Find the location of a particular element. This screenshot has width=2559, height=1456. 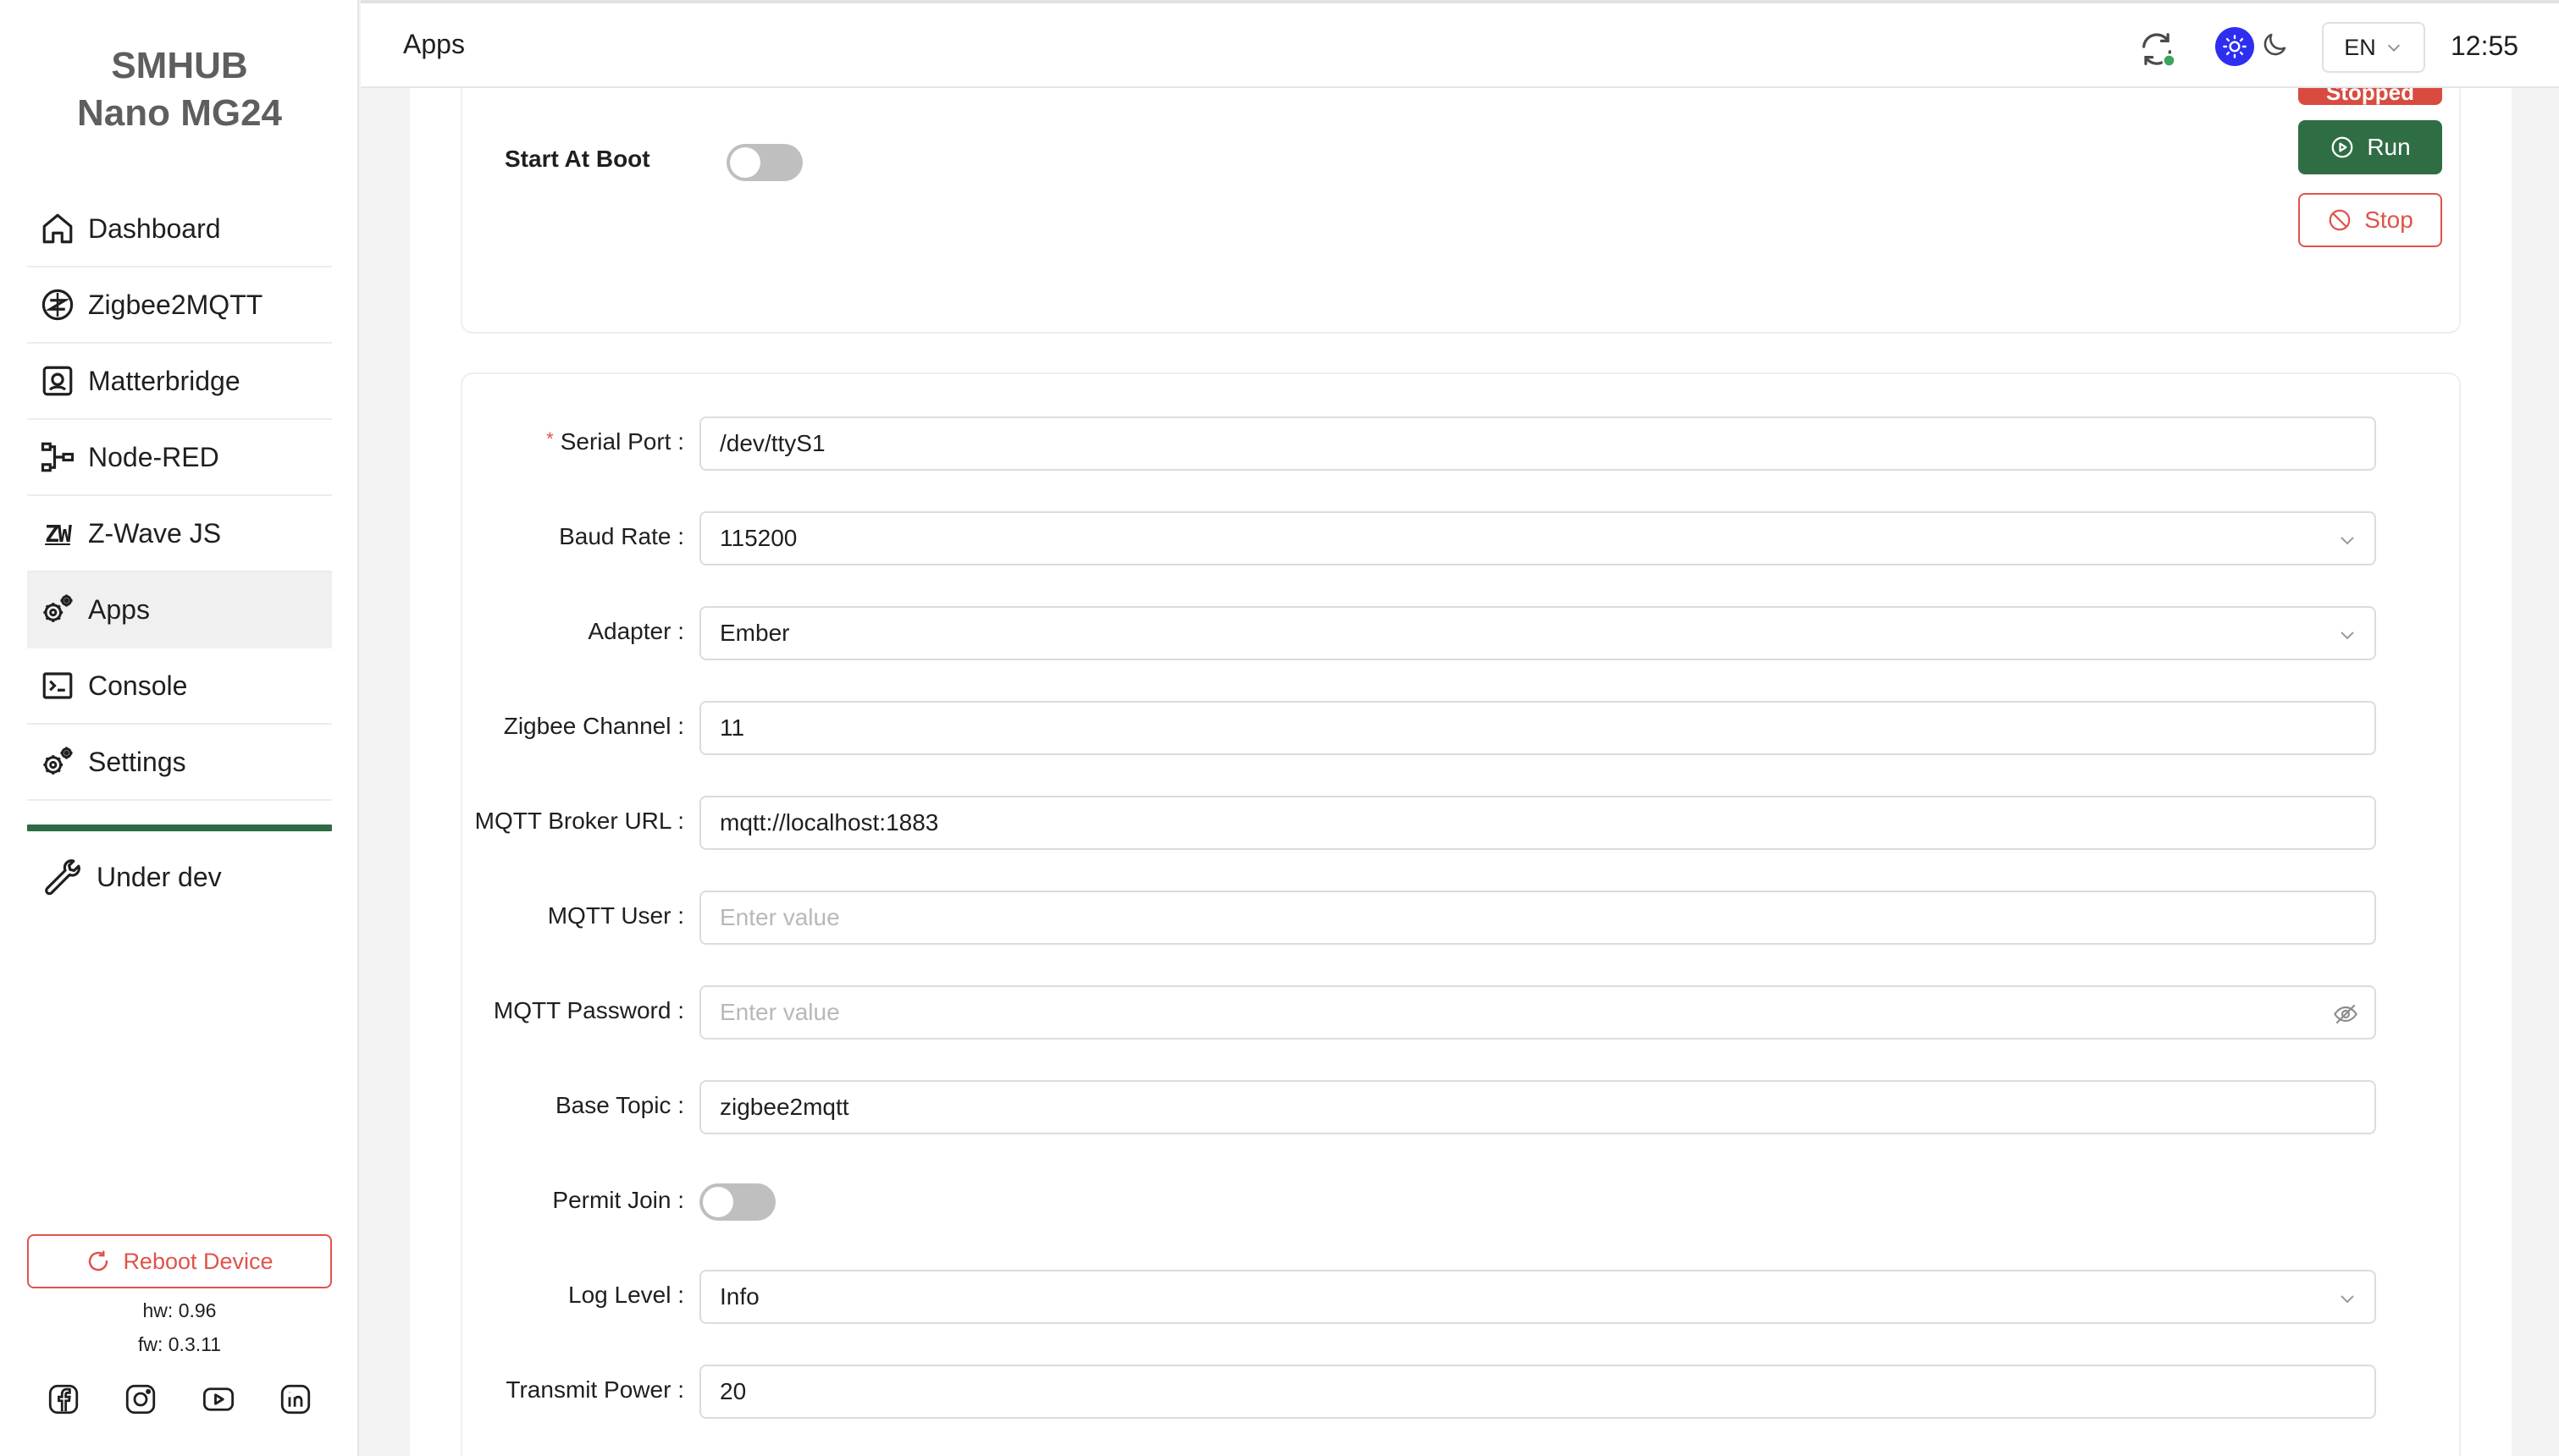

stop-label: Stop is located at coordinates (2389, 220).